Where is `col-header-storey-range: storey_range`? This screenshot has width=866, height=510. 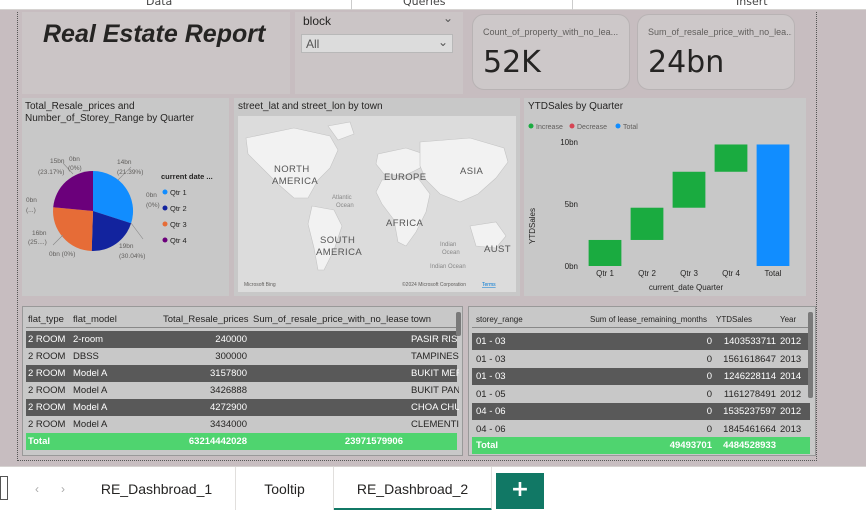
col-header-storey-range: storey_range is located at coordinates (526, 319).